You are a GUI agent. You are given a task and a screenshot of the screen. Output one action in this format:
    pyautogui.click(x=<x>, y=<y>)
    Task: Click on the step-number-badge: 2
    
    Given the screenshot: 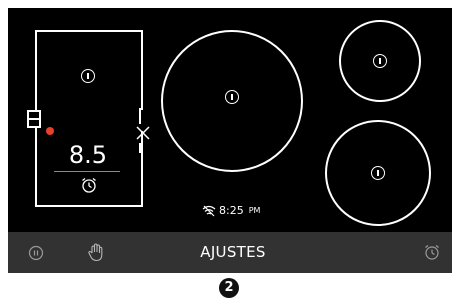 What is the action you would take?
    pyautogui.click(x=229, y=288)
    